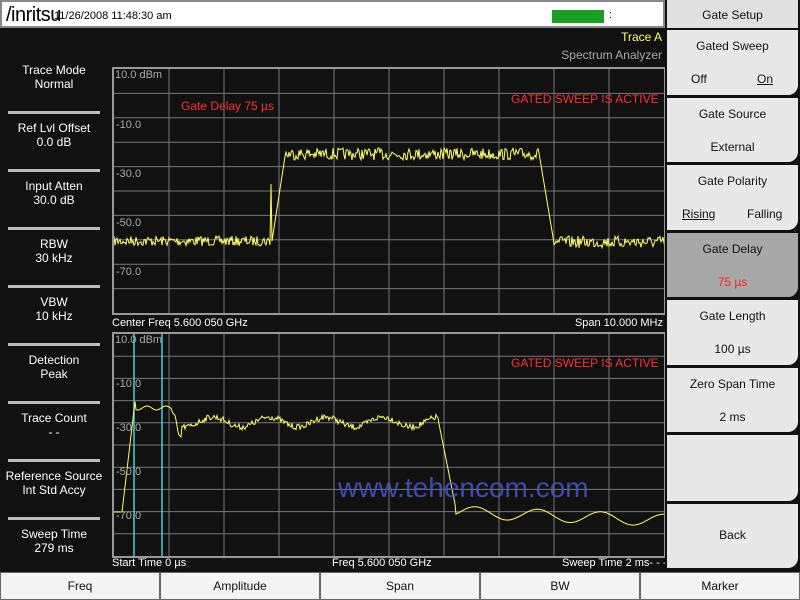 The image size is (800, 600). I want to click on option-off: Off, so click(699, 79).